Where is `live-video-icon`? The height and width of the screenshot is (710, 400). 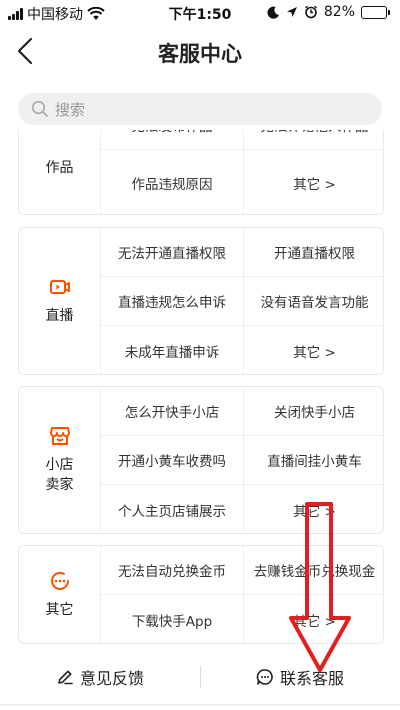
live-video-icon is located at coordinates (59, 287).